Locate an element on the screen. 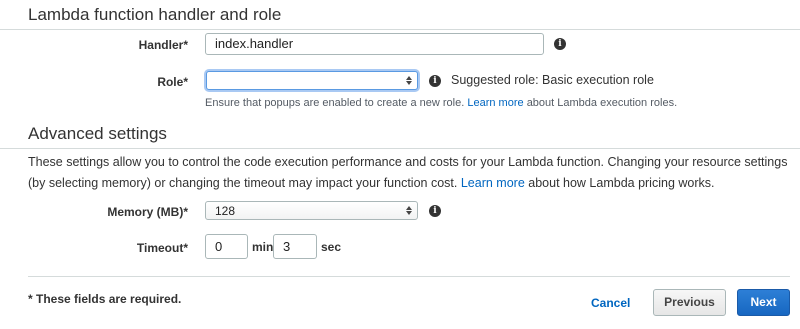 The height and width of the screenshot is (329, 800). role-suggestion-text: Suggested role: Basic execution role is located at coordinates (552, 80).